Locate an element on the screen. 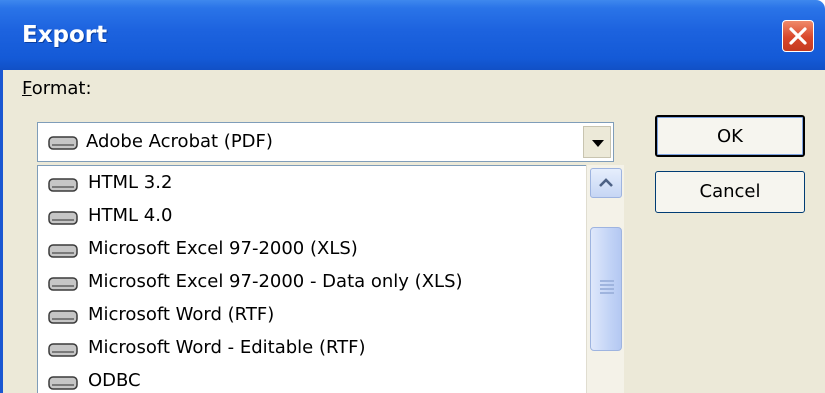 The height and width of the screenshot is (393, 825). list-item: Microsoft Word (RTF) is located at coordinates (312, 316).